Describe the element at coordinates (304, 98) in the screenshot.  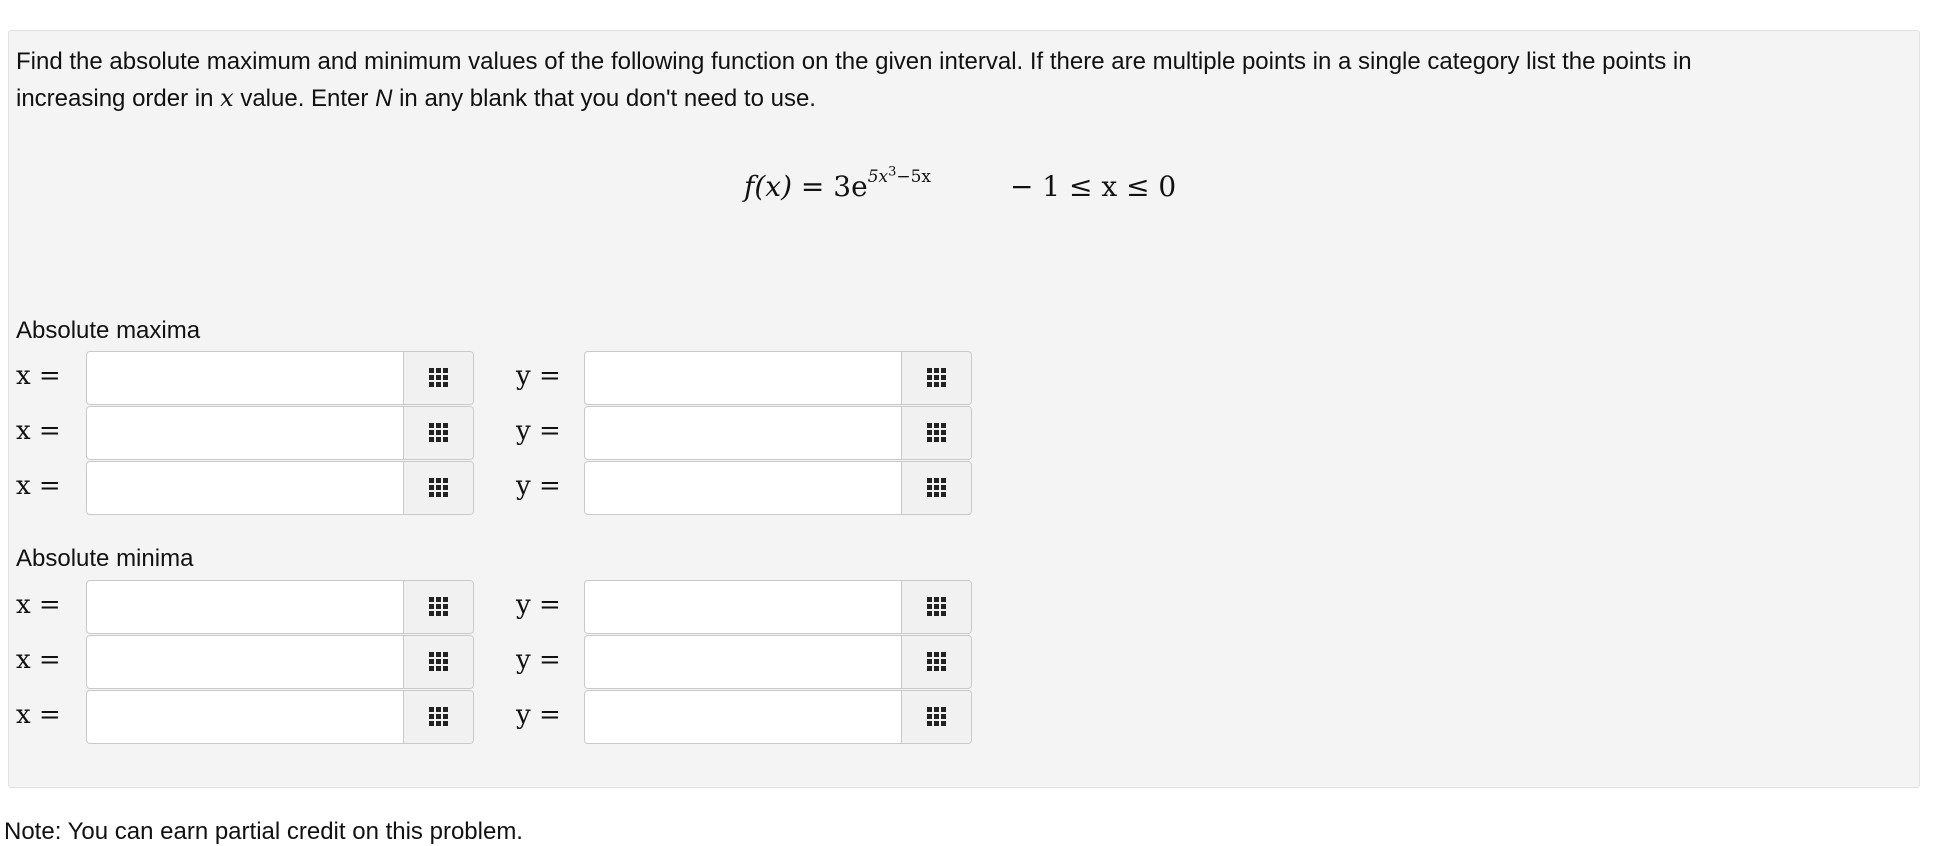
I see `instructions-line-2b: value. Enter` at that location.